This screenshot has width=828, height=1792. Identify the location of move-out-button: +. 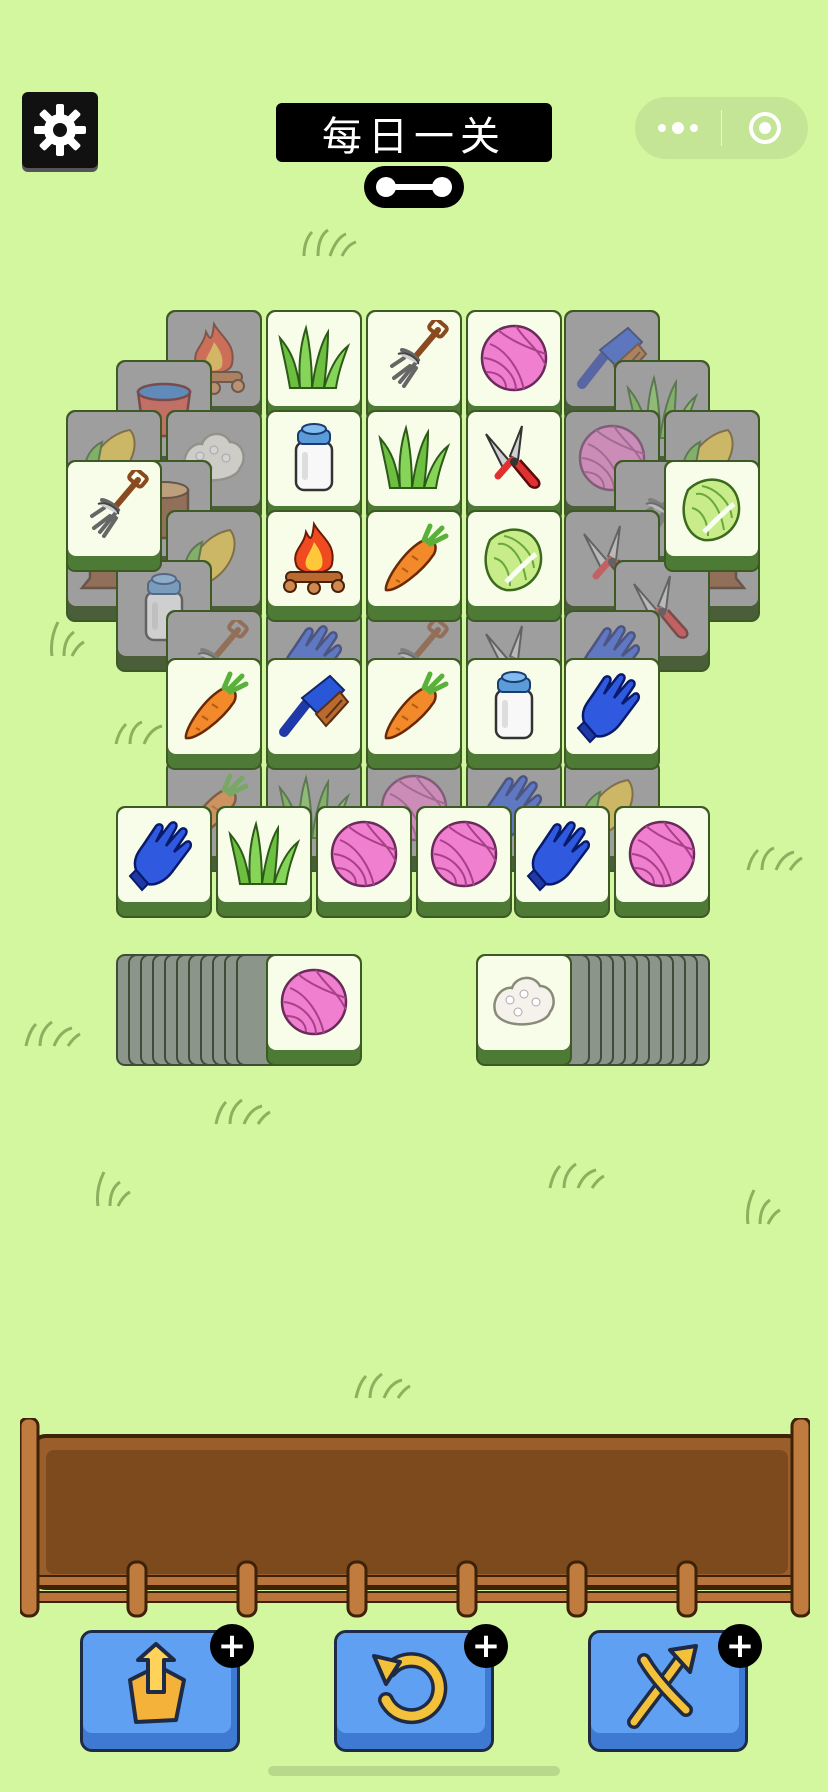
(167, 1688).